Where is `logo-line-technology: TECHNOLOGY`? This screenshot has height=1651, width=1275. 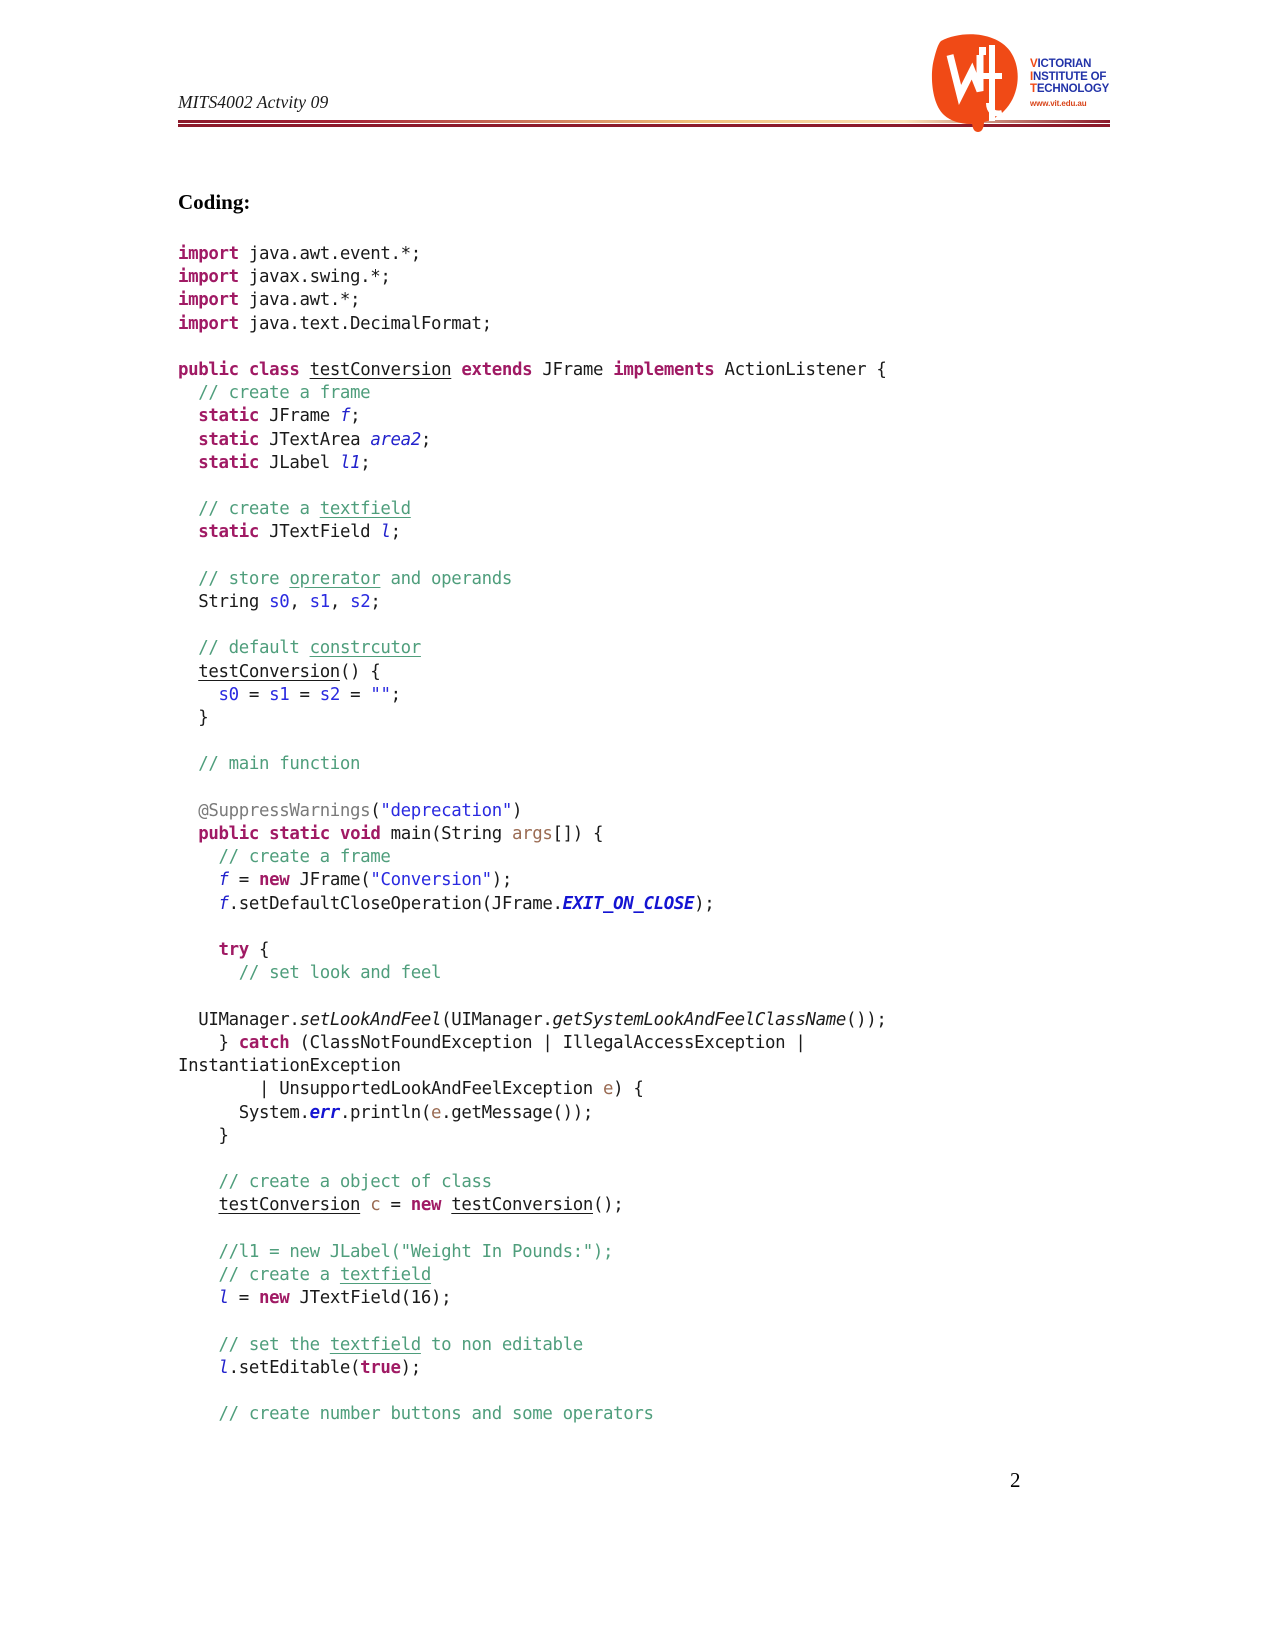
logo-line-technology: TECHNOLOGY is located at coordinates (1070, 89).